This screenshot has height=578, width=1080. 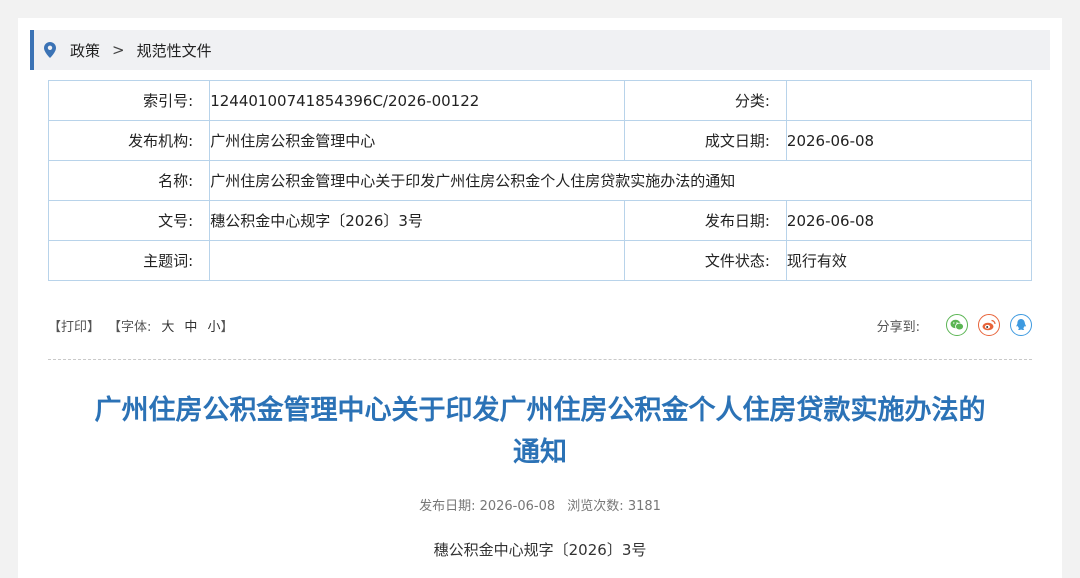 I want to click on article-toolbar: 【打印】 【字体: 大 中 小 】 分享到:, so click(x=540, y=325).